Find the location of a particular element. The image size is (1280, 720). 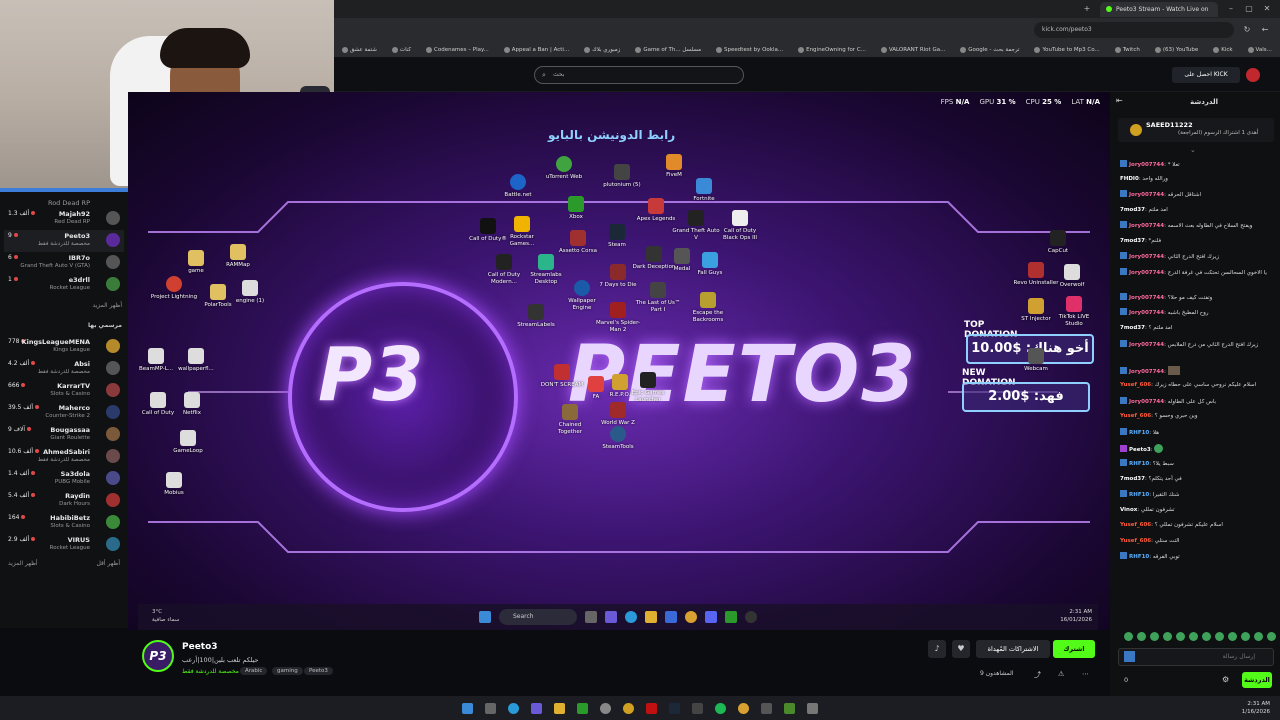

desktop-icon: Marvel's Spider-Man 2 is located at coordinates (618, 317).